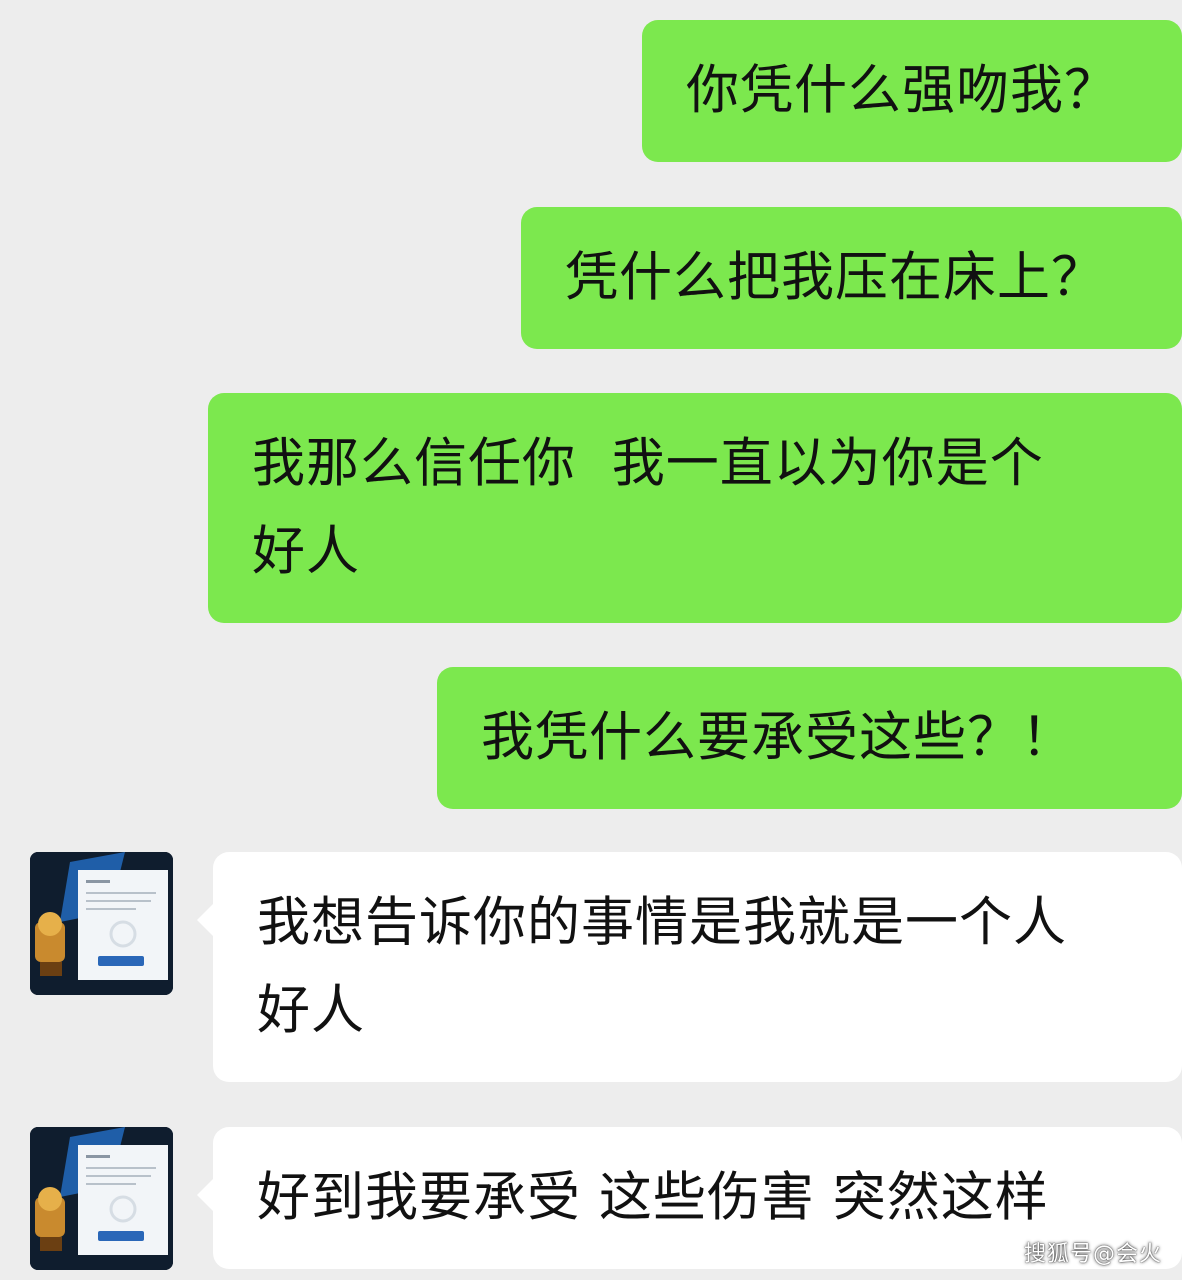 This screenshot has height=1280, width=1182. I want to click on message-bubble-sent: 你凭什么强吻我？, so click(912, 91).